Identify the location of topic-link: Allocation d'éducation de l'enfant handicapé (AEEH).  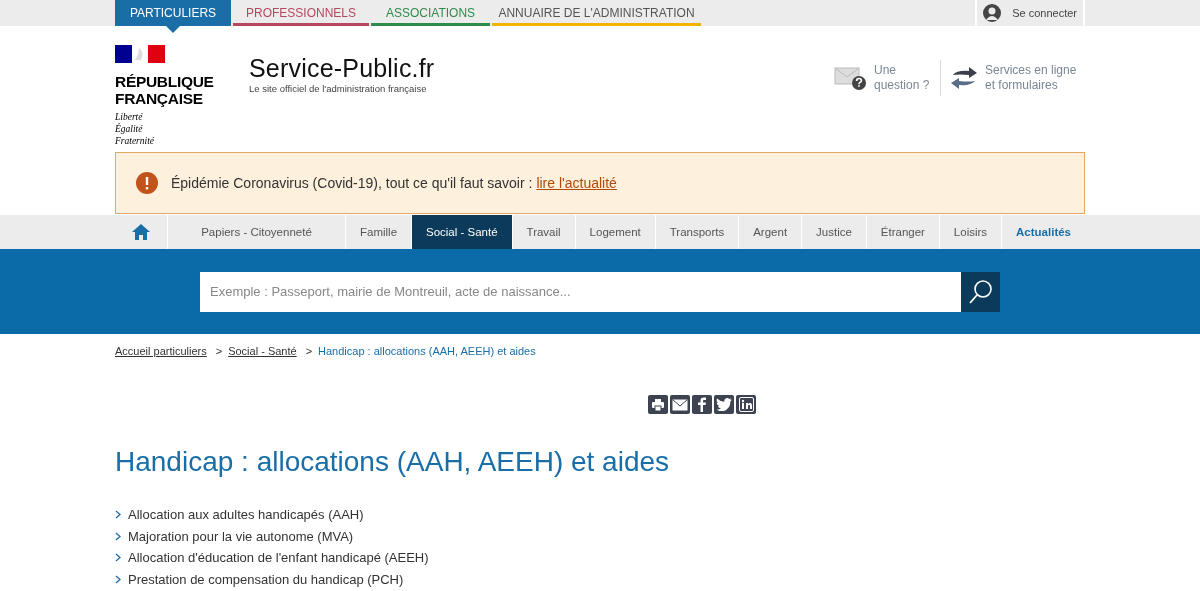
(278, 558).